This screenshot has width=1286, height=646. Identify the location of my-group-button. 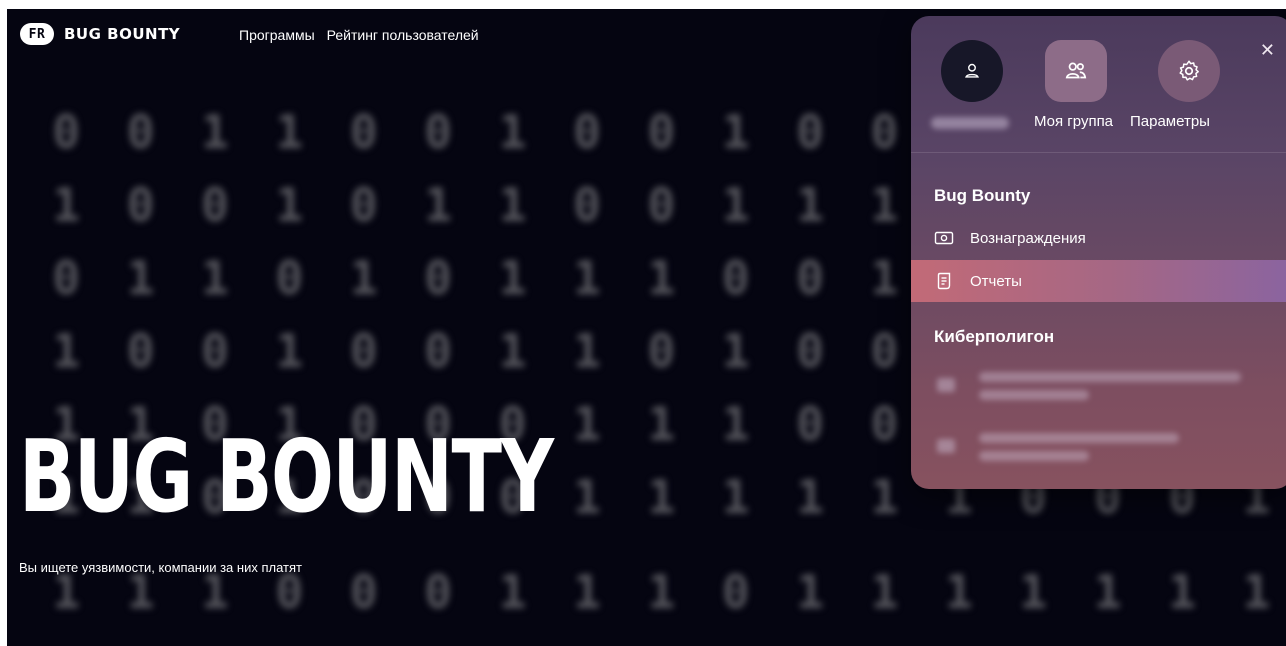
(1076, 71).